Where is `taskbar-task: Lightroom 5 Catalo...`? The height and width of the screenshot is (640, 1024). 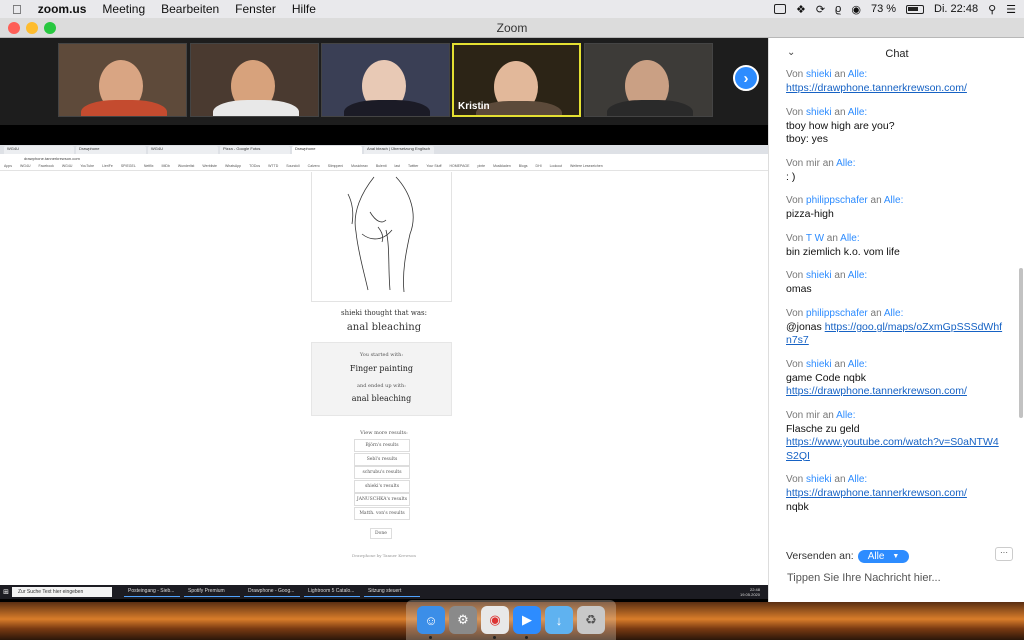
taskbar-task: Lightroom 5 Catalo... is located at coordinates (332, 592).